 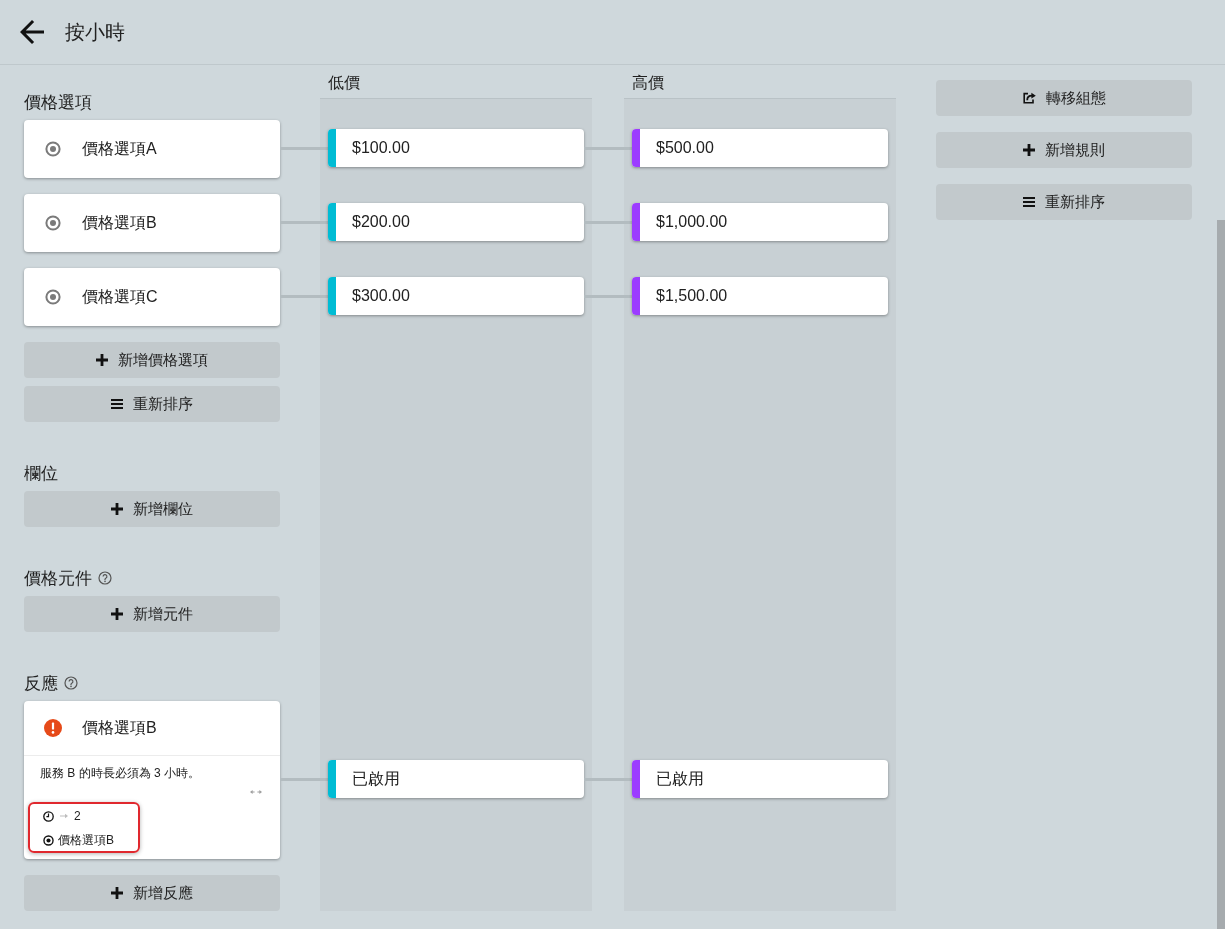 What do you see at coordinates (456, 296) in the screenshot?
I see `price-card: $300.00` at bounding box center [456, 296].